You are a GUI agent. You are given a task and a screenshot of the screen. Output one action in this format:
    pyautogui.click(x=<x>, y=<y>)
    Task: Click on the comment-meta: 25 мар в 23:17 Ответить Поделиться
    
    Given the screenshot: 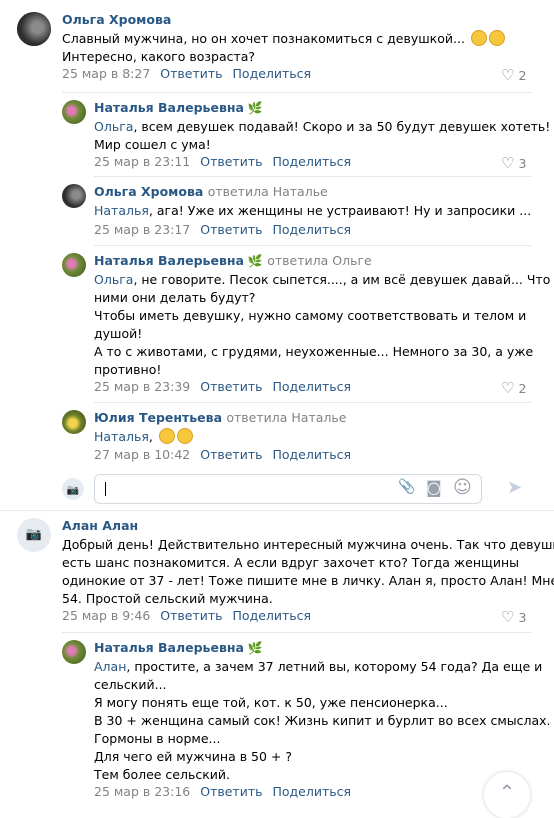 What is the action you would take?
    pyautogui.click(x=222, y=229)
    